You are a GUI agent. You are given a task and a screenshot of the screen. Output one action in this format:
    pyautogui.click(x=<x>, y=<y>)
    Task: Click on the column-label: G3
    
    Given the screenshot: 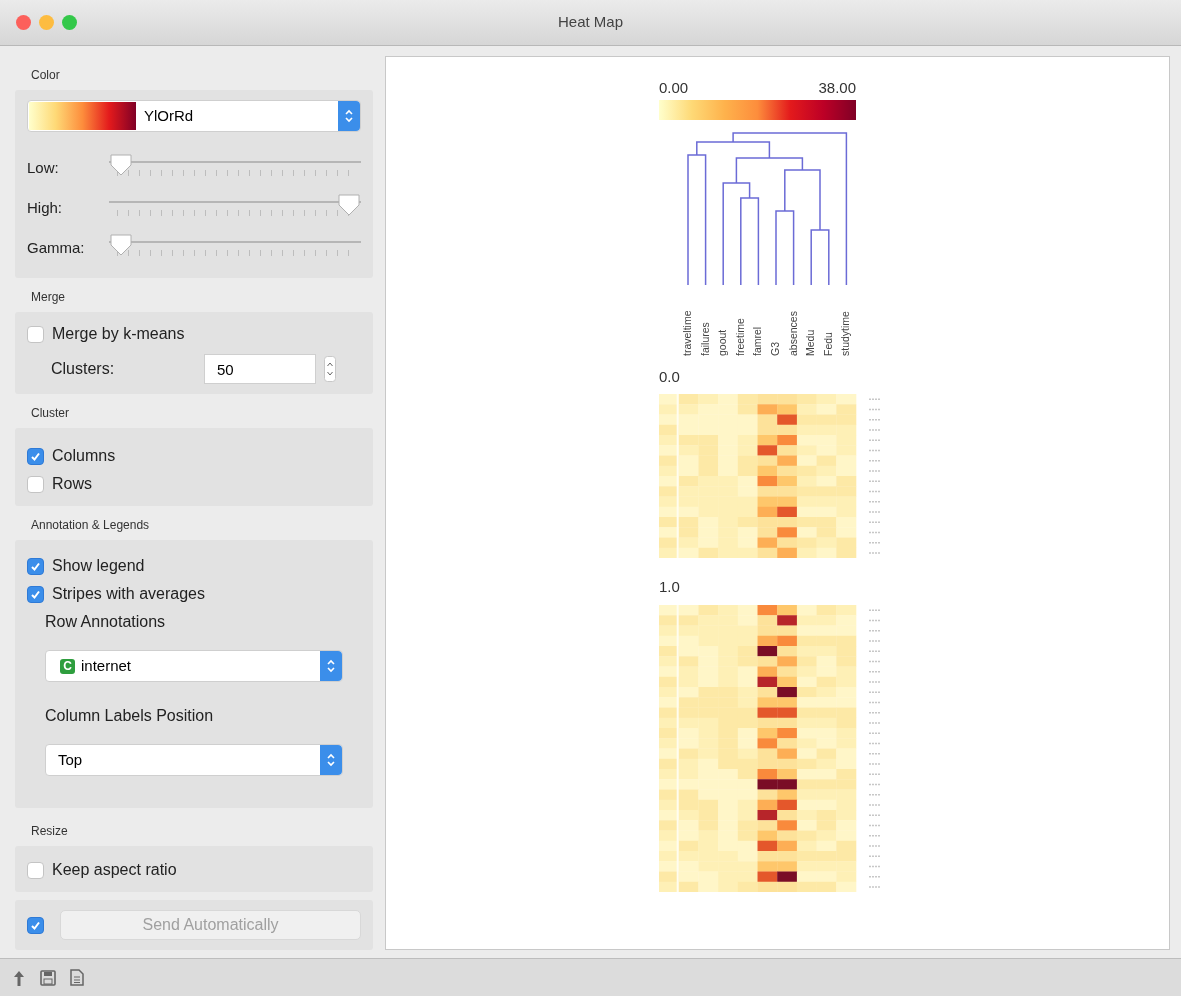 What is the action you would take?
    pyautogui.click(x=774, y=348)
    